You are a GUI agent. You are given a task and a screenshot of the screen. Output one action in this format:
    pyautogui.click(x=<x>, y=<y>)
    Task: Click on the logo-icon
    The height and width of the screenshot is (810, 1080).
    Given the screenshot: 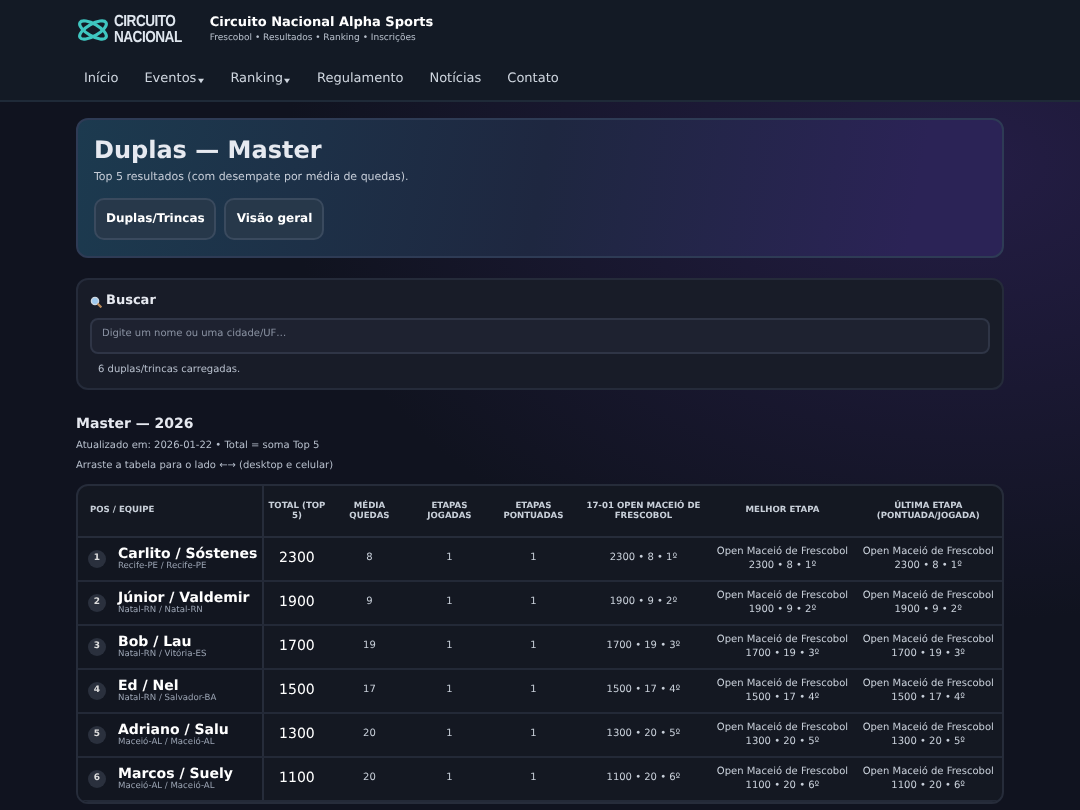 What is the action you would take?
    pyautogui.click(x=93, y=30)
    